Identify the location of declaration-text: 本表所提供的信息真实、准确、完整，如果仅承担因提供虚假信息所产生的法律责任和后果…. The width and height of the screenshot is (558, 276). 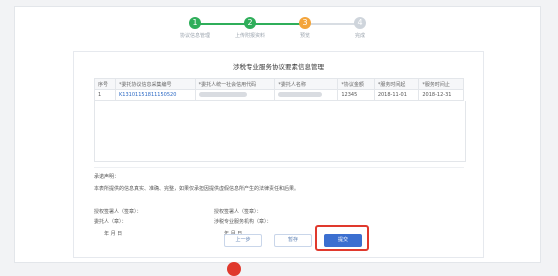
(197, 189).